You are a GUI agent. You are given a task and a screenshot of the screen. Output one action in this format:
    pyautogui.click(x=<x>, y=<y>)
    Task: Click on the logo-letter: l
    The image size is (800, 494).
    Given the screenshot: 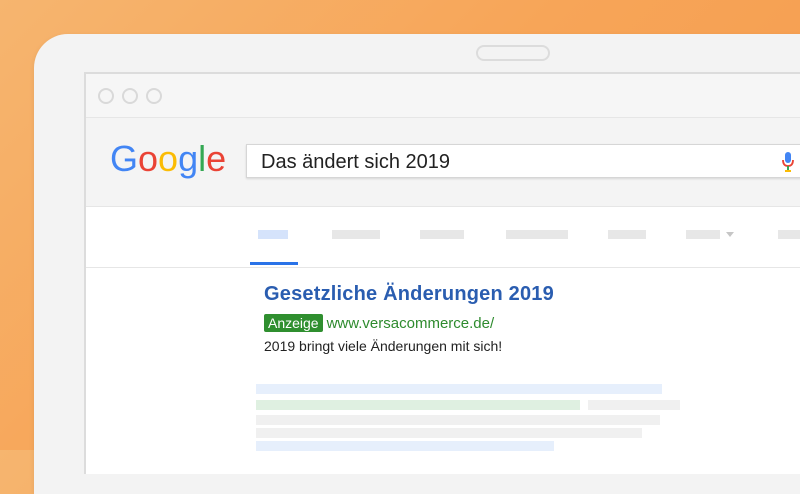 What is the action you would take?
    pyautogui.click(x=202, y=158)
    